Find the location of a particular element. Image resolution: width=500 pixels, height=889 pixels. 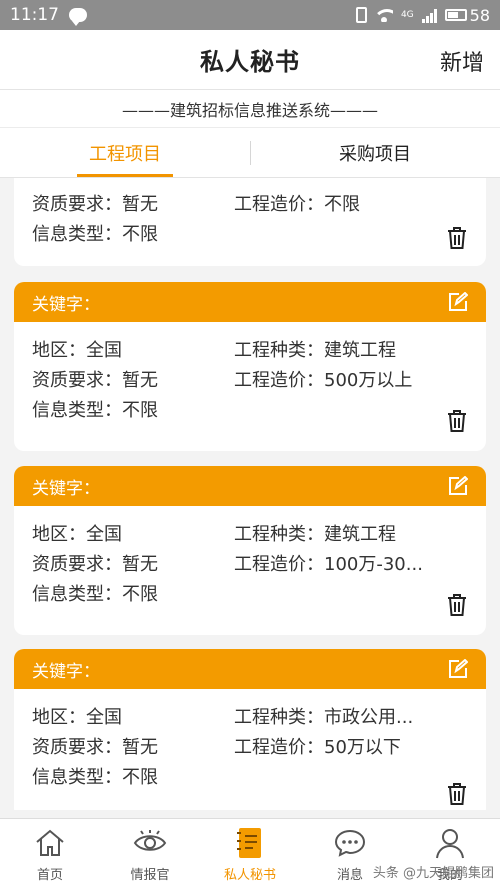

network-type: 4G is located at coordinates (407, 15).